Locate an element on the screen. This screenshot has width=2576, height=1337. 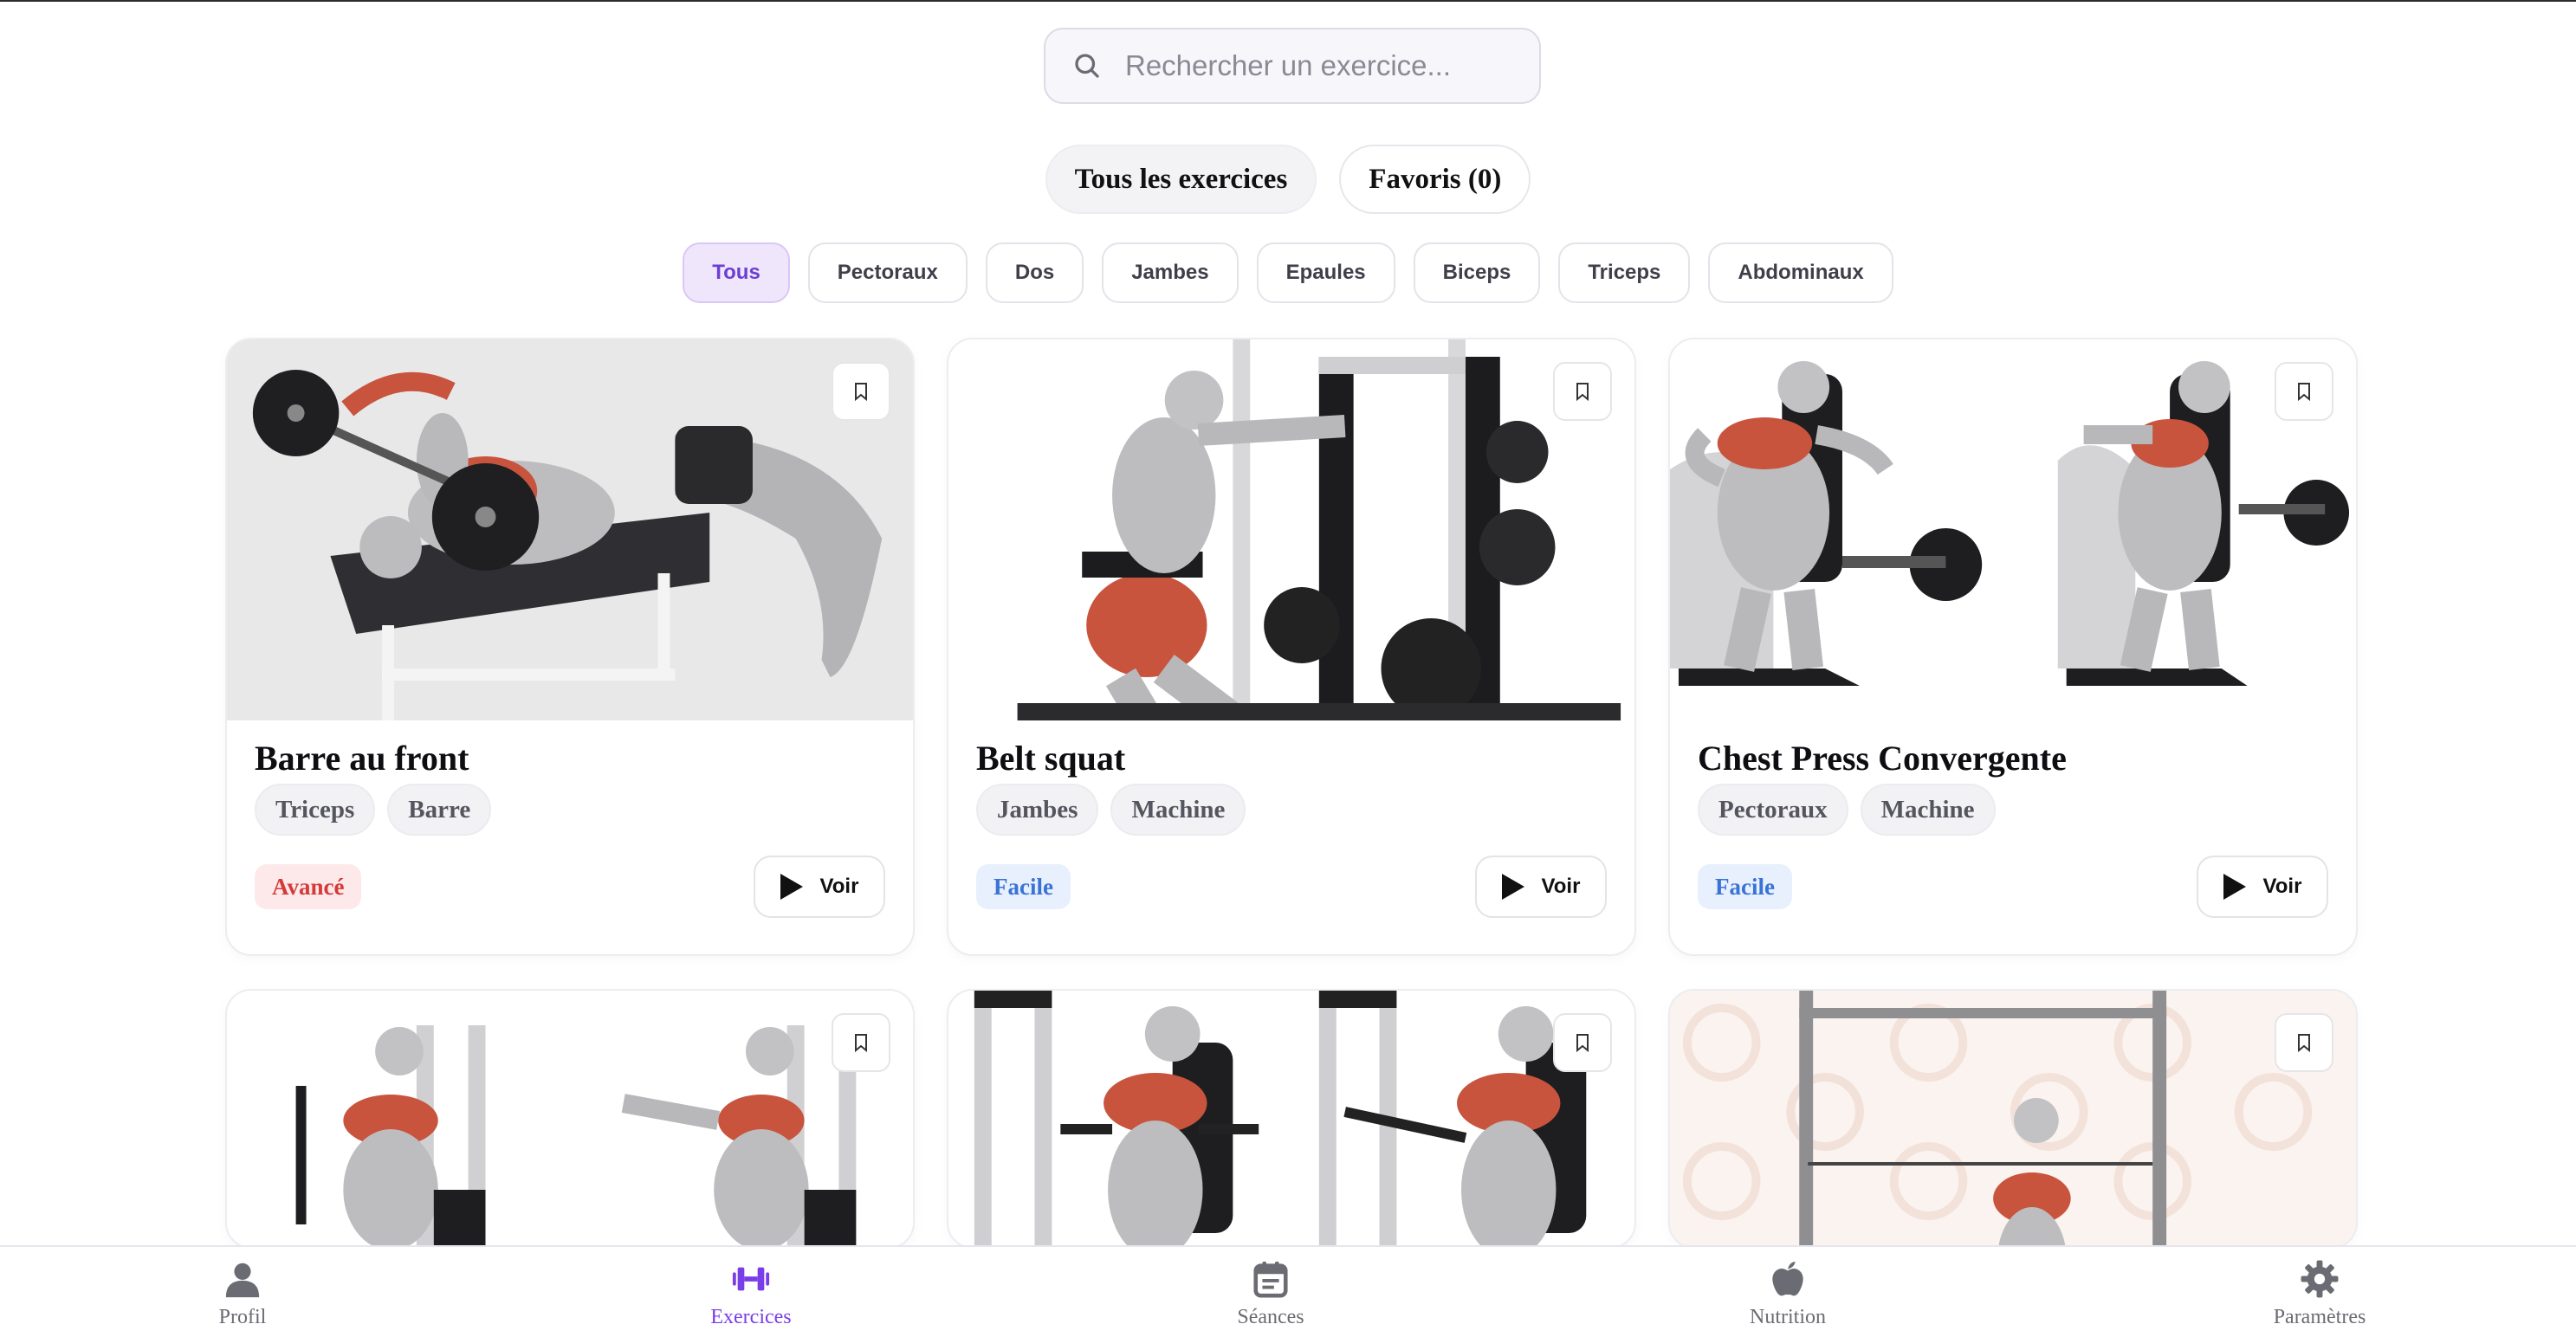
exercise-card: Belt squat Jambes Machine Facile Voir is located at coordinates (1291, 647).